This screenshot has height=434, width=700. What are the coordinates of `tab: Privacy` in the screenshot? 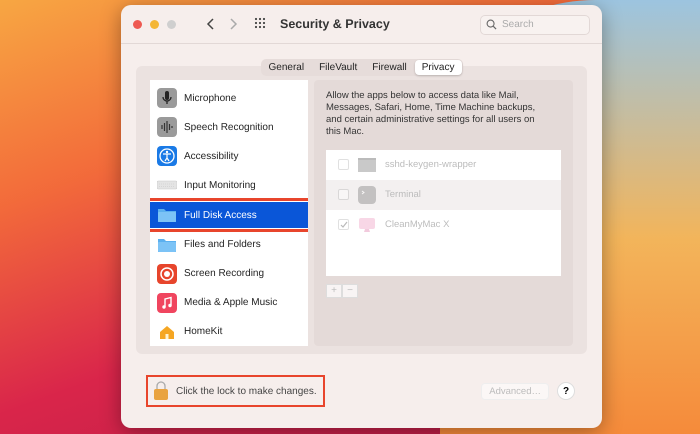 It's located at (438, 67).